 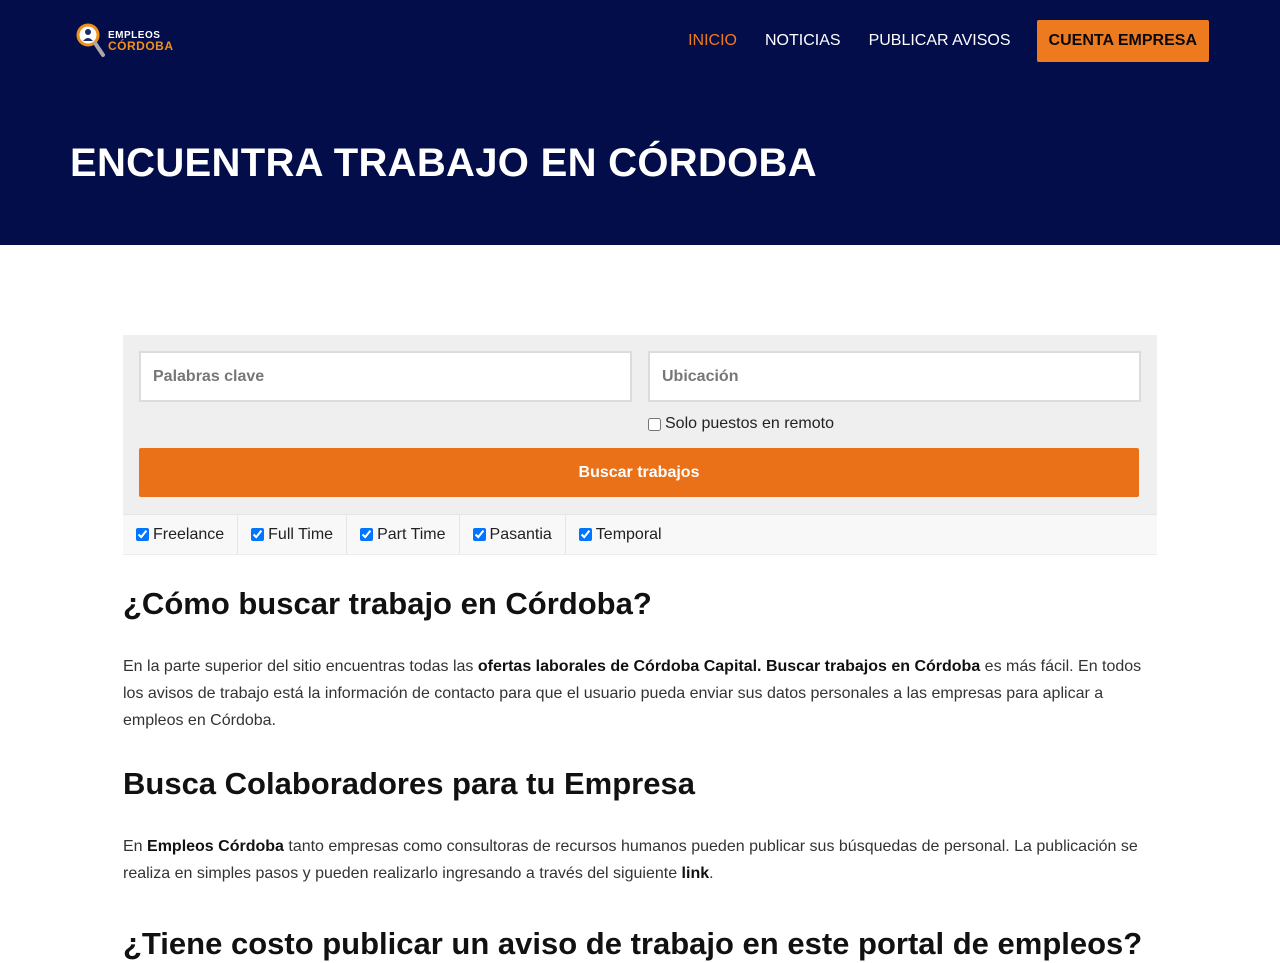 What do you see at coordinates (189, 534) in the screenshot?
I see `job-type-label: Freelance` at bounding box center [189, 534].